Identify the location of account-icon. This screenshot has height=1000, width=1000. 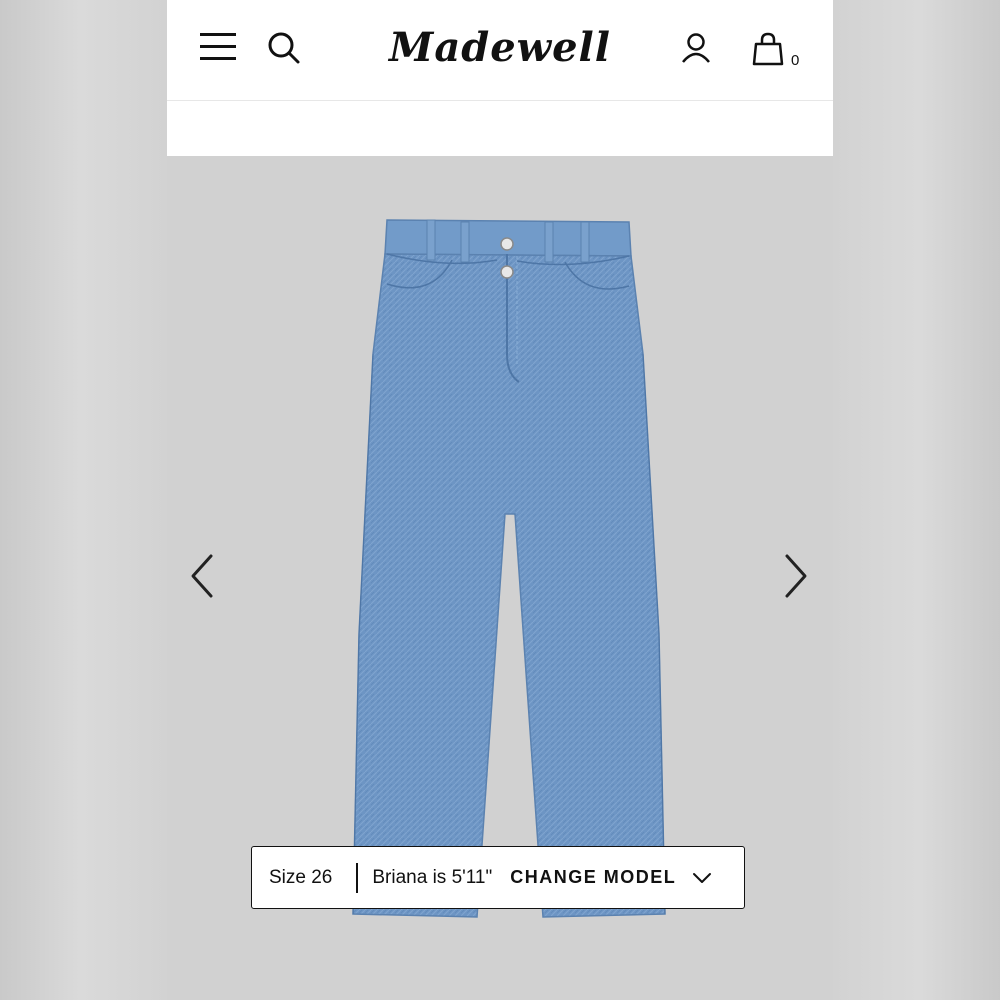
(696, 48).